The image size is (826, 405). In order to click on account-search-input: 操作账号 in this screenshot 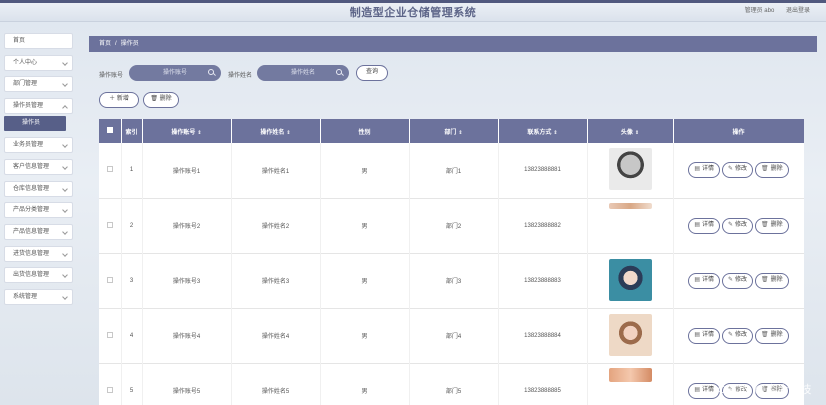, I will do `click(175, 73)`.